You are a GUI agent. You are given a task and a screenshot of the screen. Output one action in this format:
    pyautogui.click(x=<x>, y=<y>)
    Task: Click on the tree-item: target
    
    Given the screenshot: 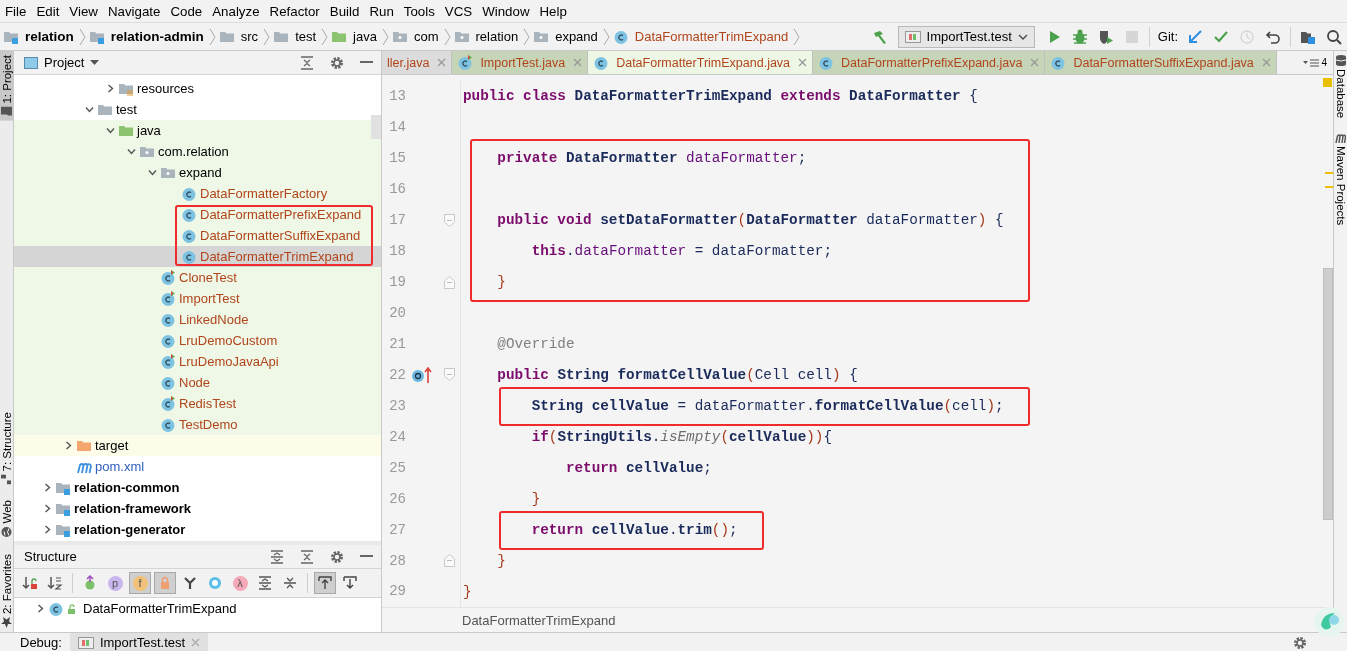 What is the action you would take?
    pyautogui.click(x=197, y=445)
    